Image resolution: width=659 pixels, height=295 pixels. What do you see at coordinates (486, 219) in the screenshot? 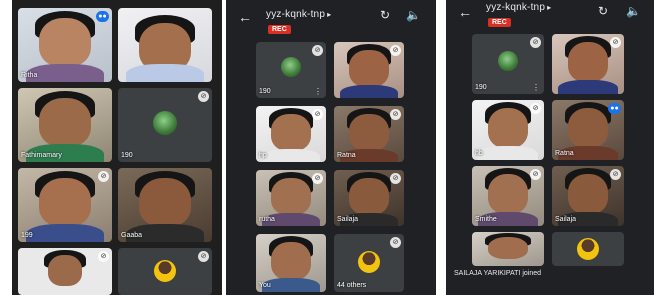
I see `participant-name: Smithe` at bounding box center [486, 219].